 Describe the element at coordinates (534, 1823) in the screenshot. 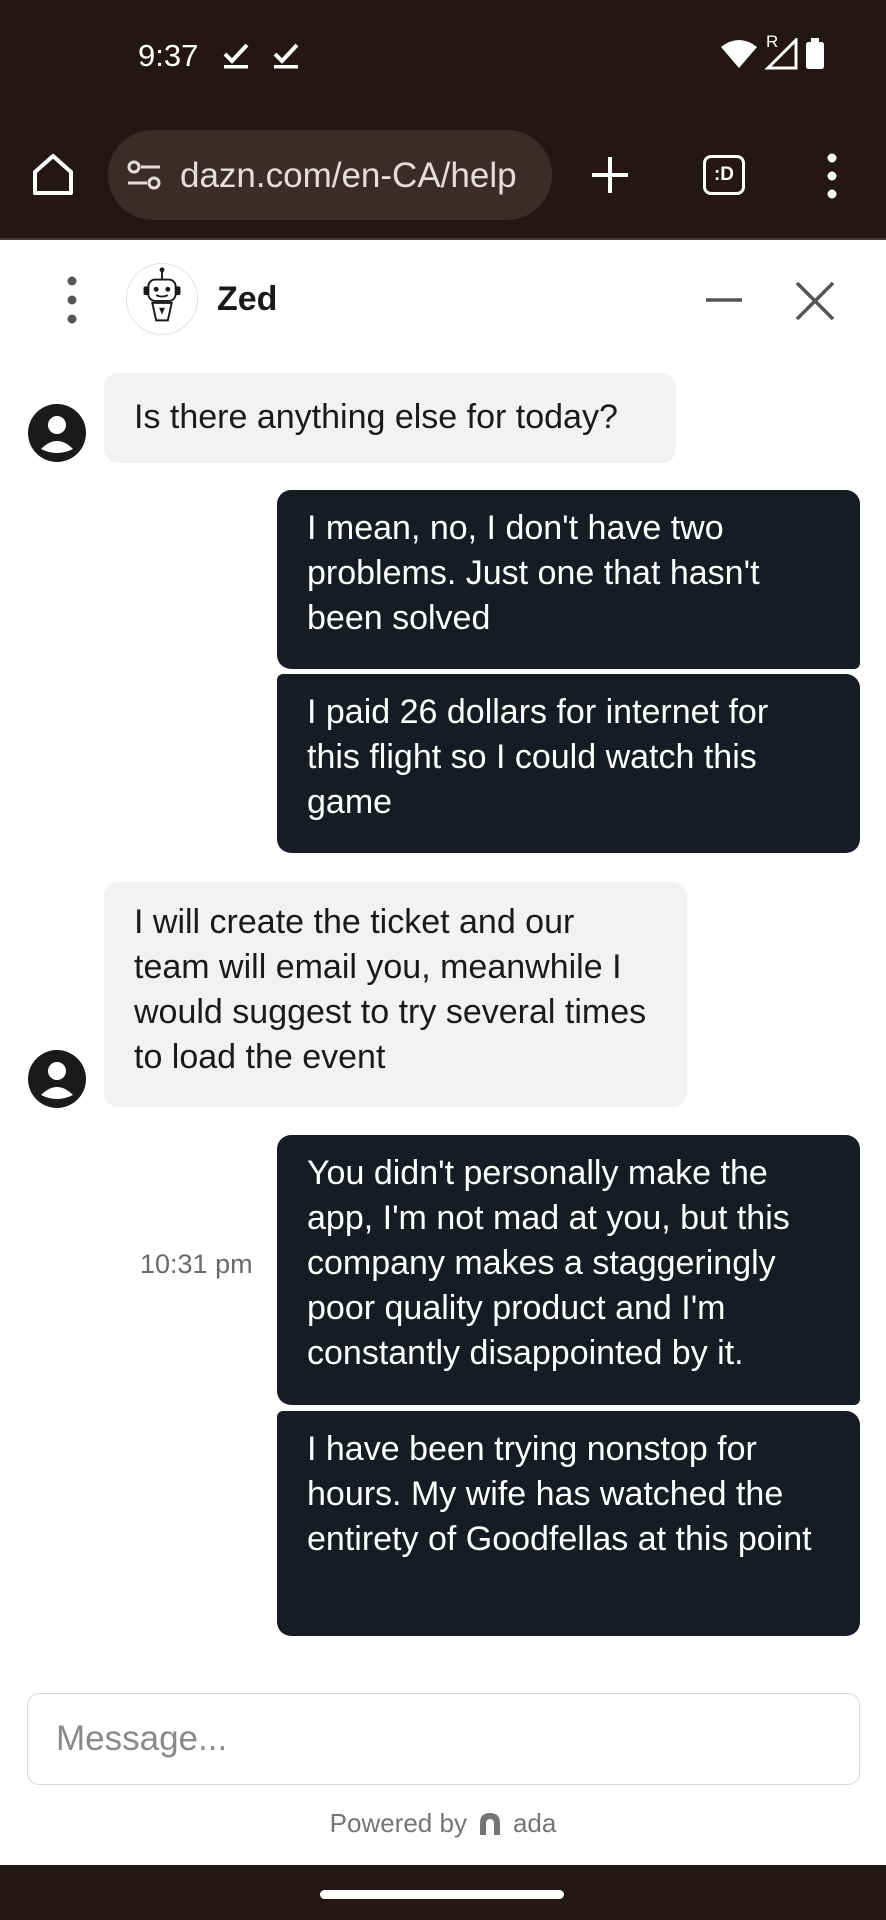

I see `ada-brand: ada` at that location.